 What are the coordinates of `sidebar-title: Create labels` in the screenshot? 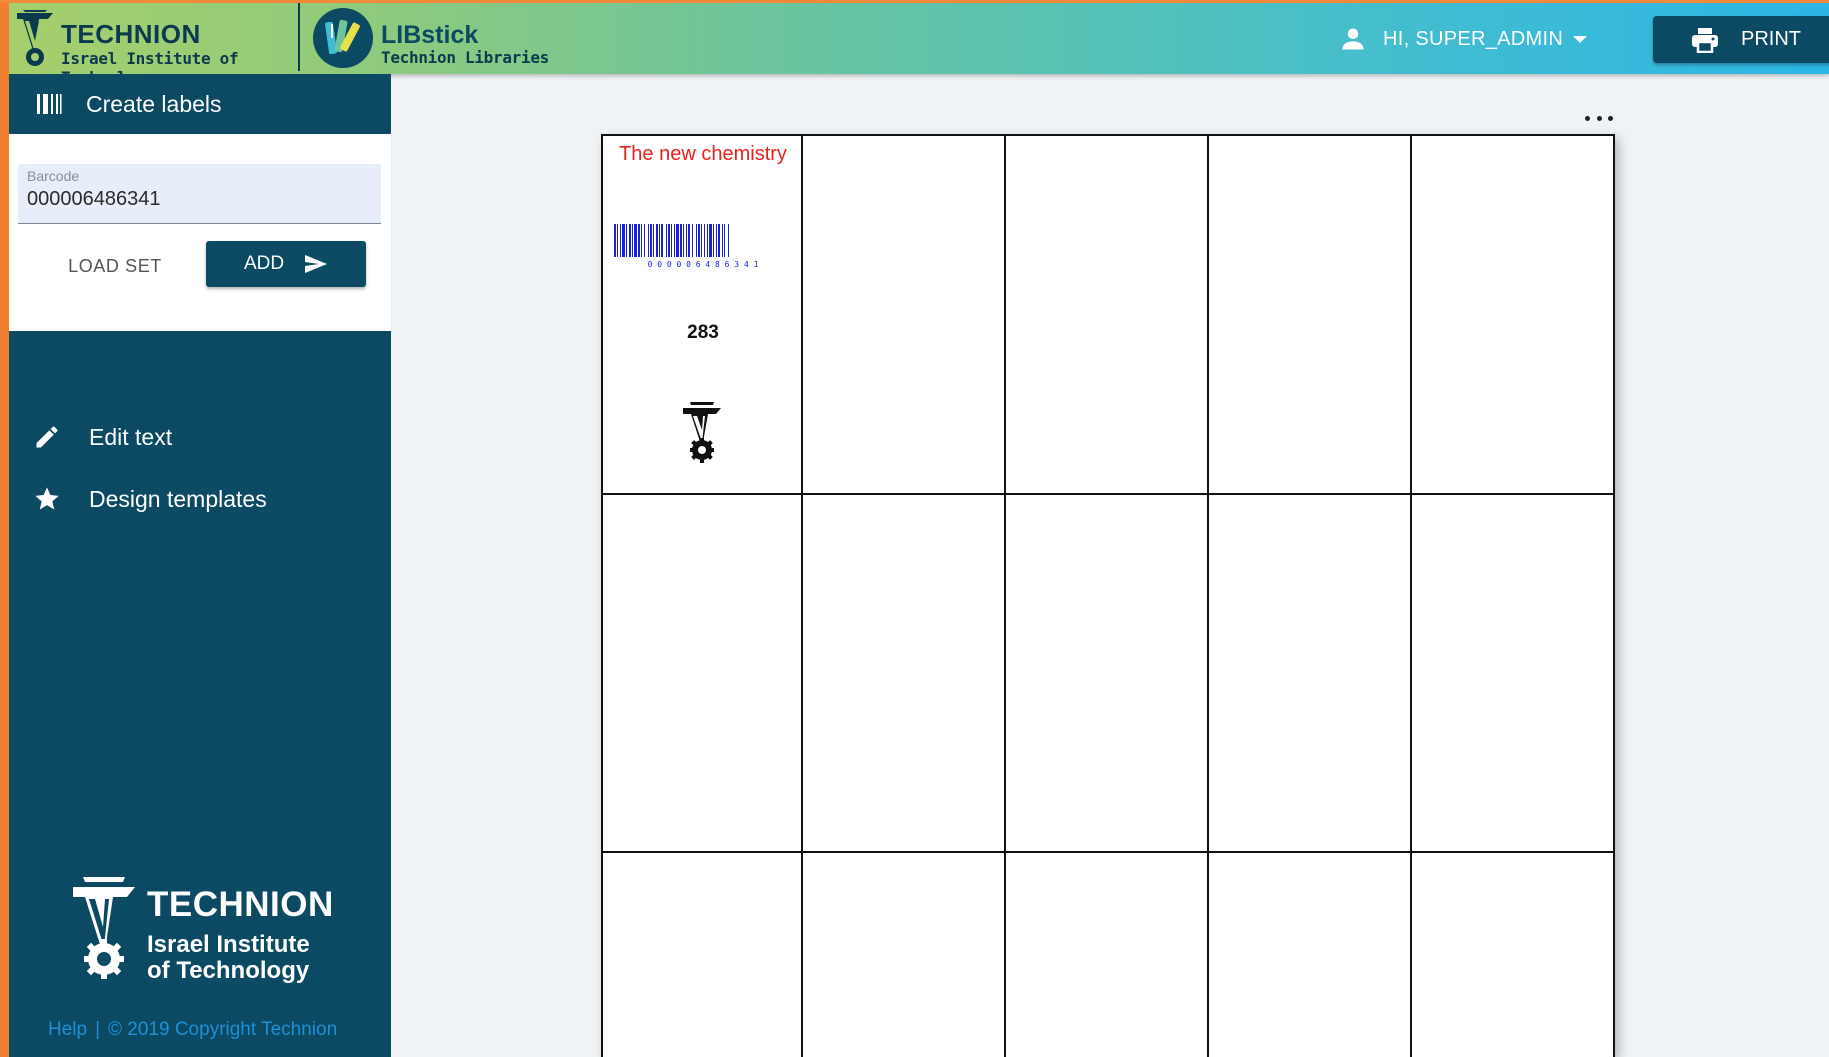 It's located at (200, 104).